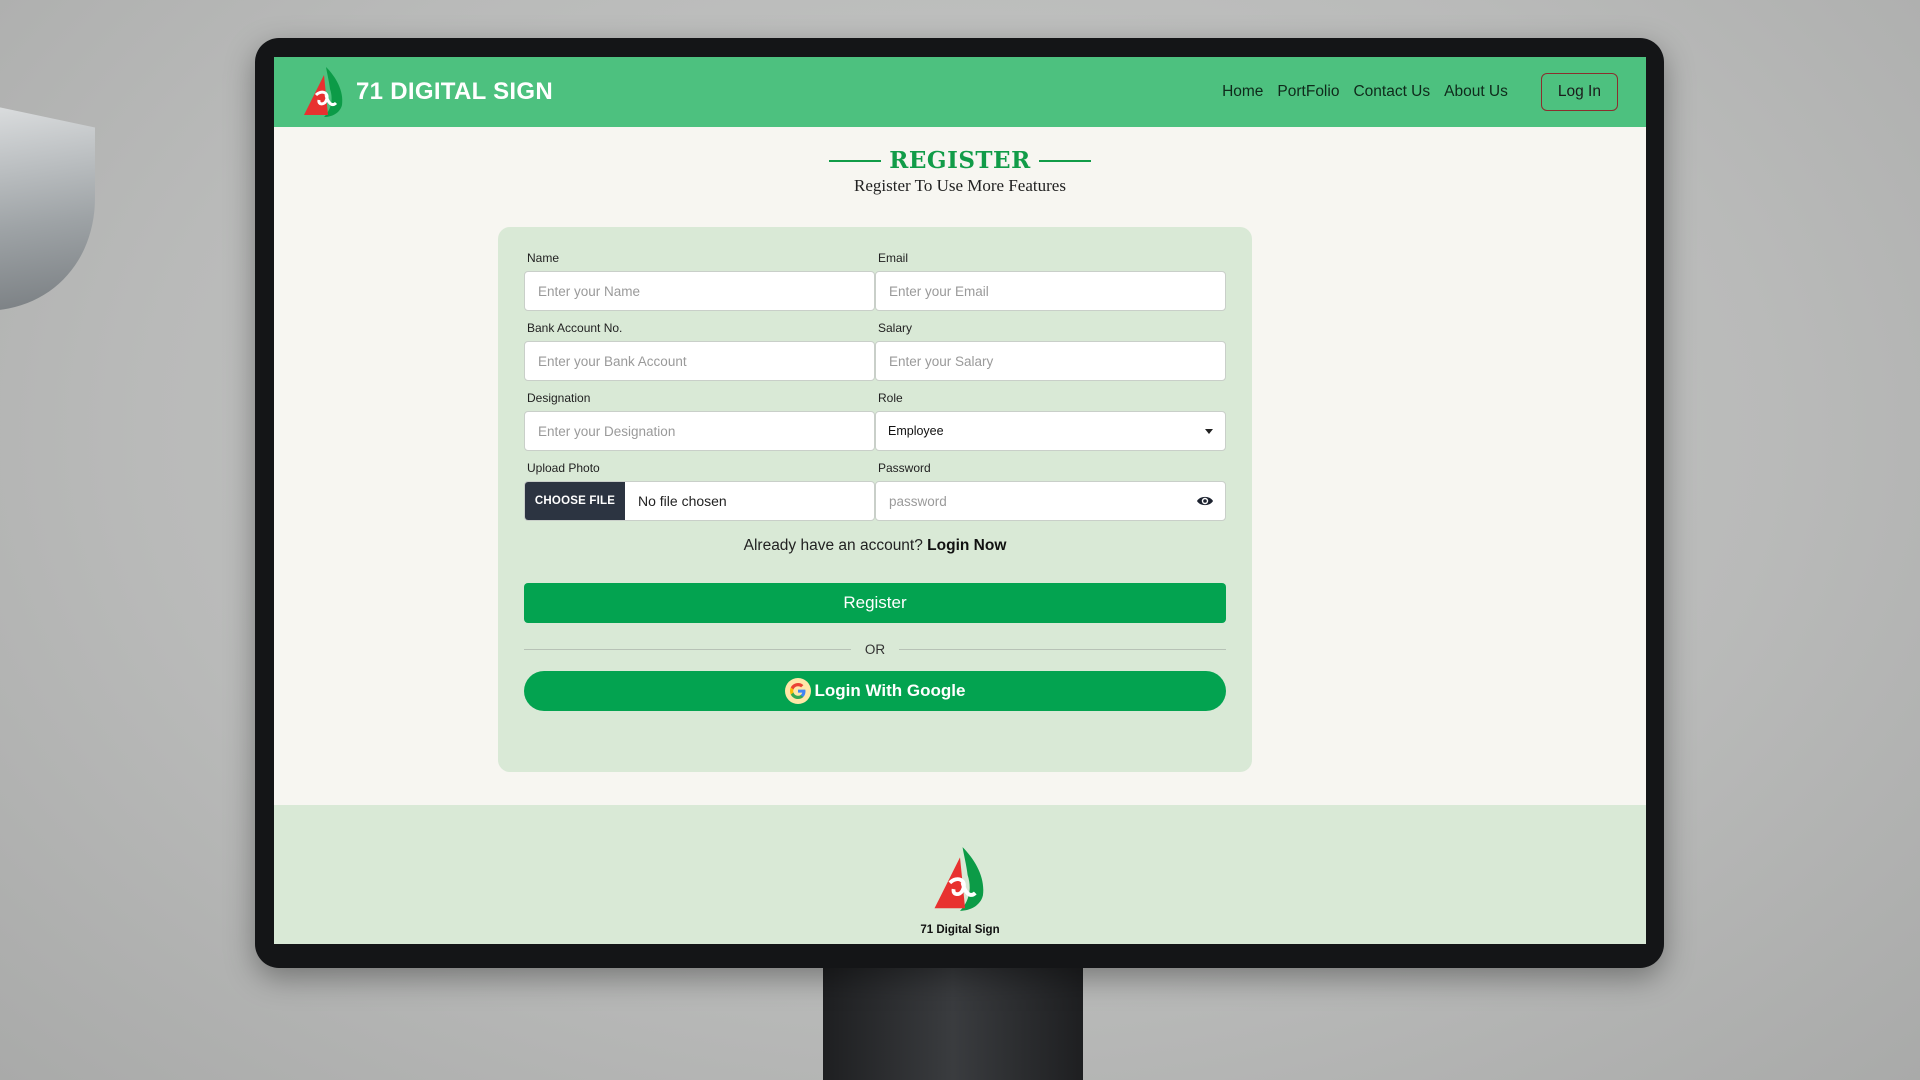  I want to click on form-row: Designation Role Employee, so click(875, 421).